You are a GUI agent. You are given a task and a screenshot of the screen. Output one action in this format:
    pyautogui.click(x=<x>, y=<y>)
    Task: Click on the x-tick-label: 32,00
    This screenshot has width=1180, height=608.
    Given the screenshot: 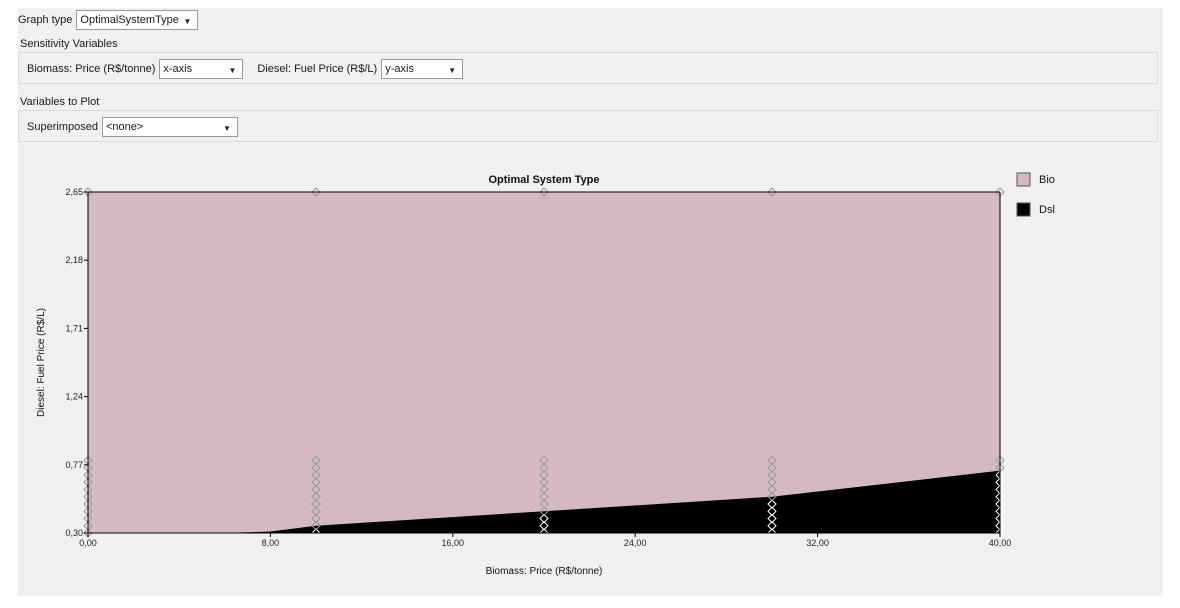 What is the action you would take?
    pyautogui.click(x=817, y=543)
    